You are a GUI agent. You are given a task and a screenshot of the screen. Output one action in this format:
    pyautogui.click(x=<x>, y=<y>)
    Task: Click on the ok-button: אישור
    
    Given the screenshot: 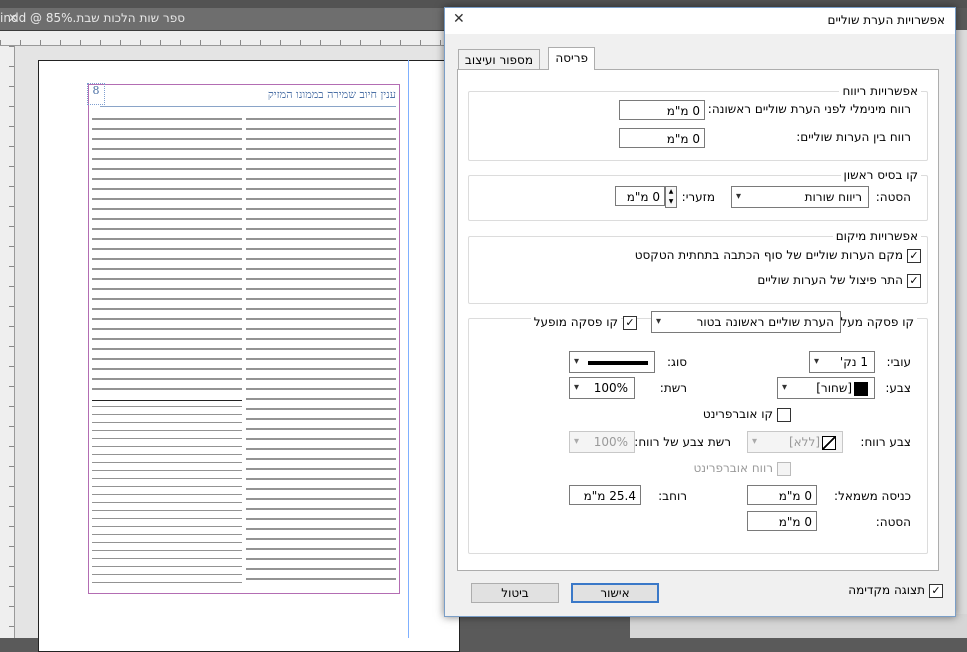 What is the action you would take?
    pyautogui.click(x=615, y=593)
    